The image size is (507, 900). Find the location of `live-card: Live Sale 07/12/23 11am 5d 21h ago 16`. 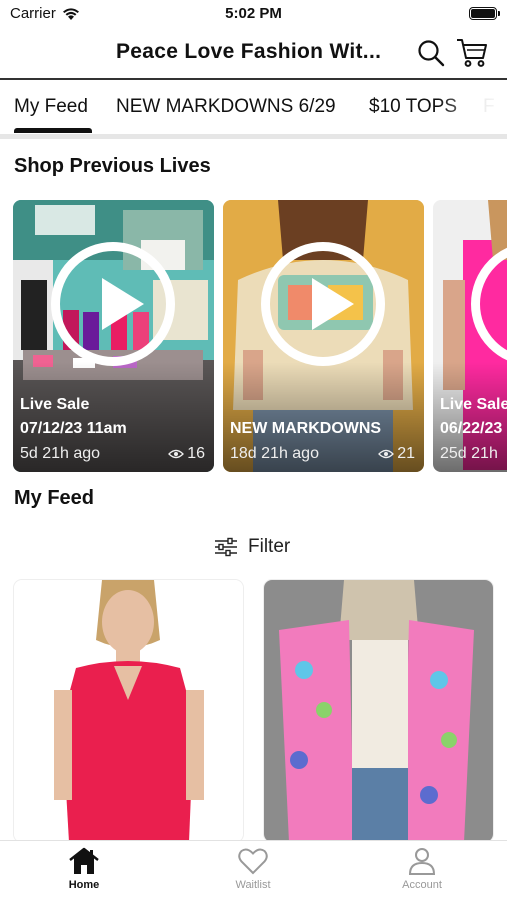

live-card: Live Sale 07/12/23 11am 5d 21h ago 16 is located at coordinates (113, 336).